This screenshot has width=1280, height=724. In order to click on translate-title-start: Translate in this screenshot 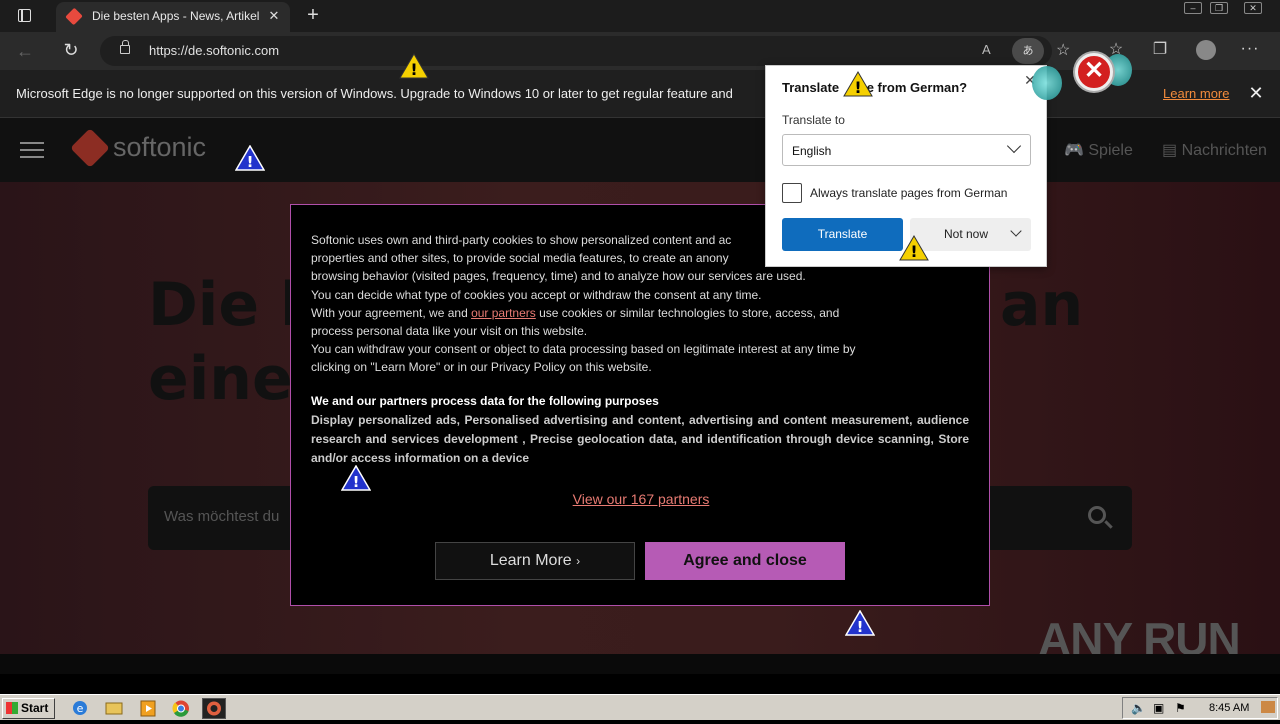, I will do `click(812, 87)`.